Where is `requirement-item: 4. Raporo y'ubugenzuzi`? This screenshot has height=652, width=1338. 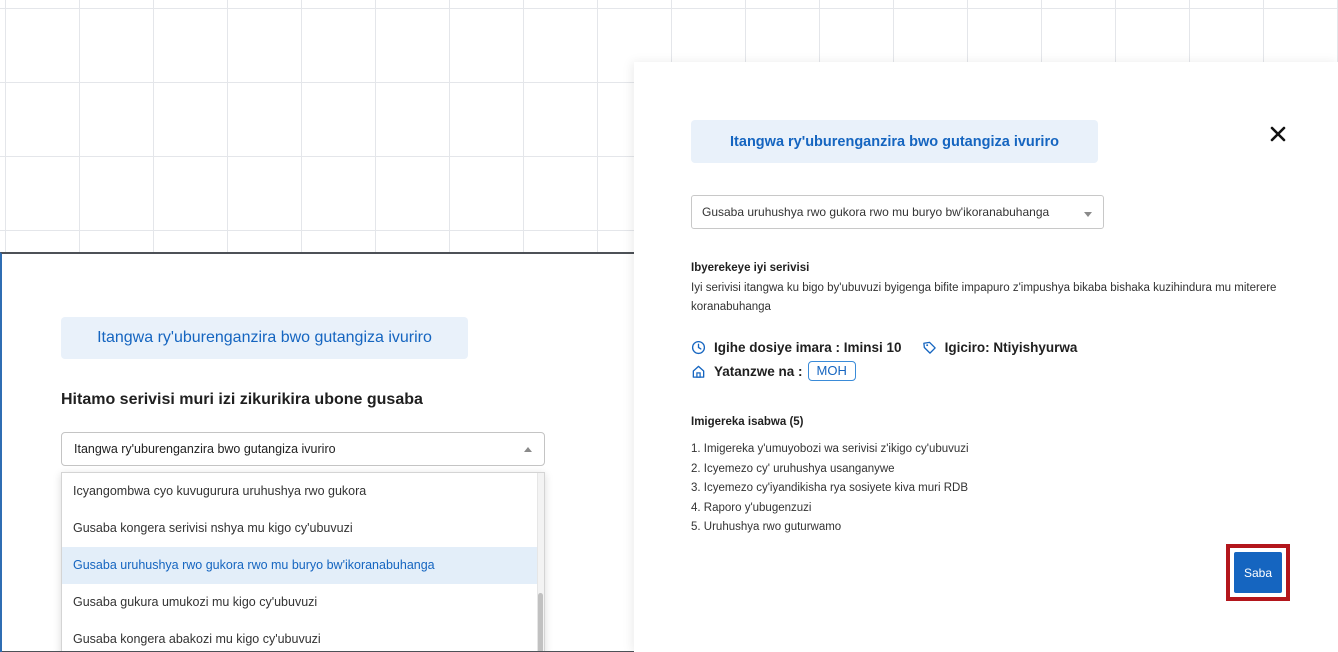
requirement-item: 4. Raporo y'ubugenzuzi is located at coordinates (751, 507).